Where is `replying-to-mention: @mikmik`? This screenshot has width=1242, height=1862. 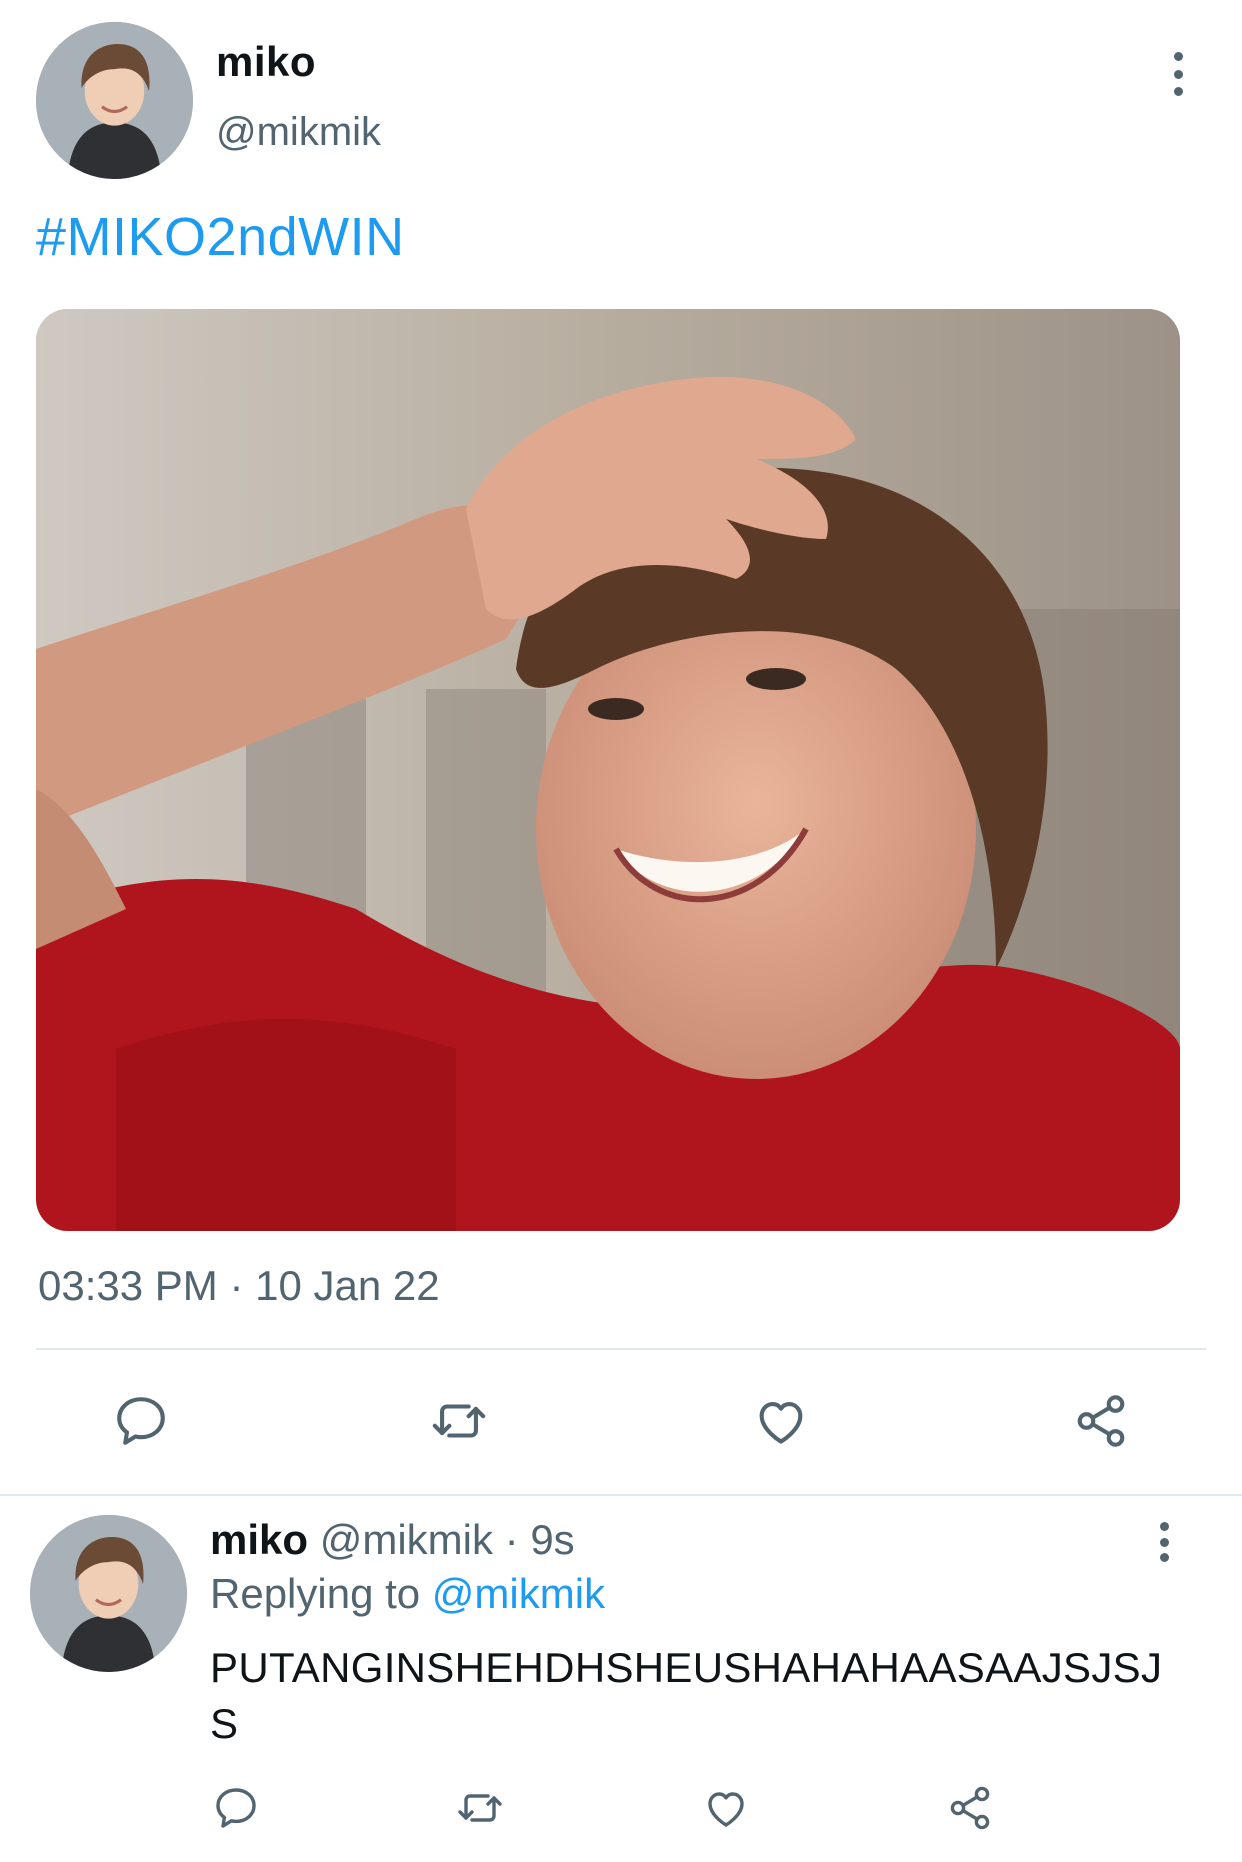
replying-to-mention: @mikmik is located at coordinates (518, 1593).